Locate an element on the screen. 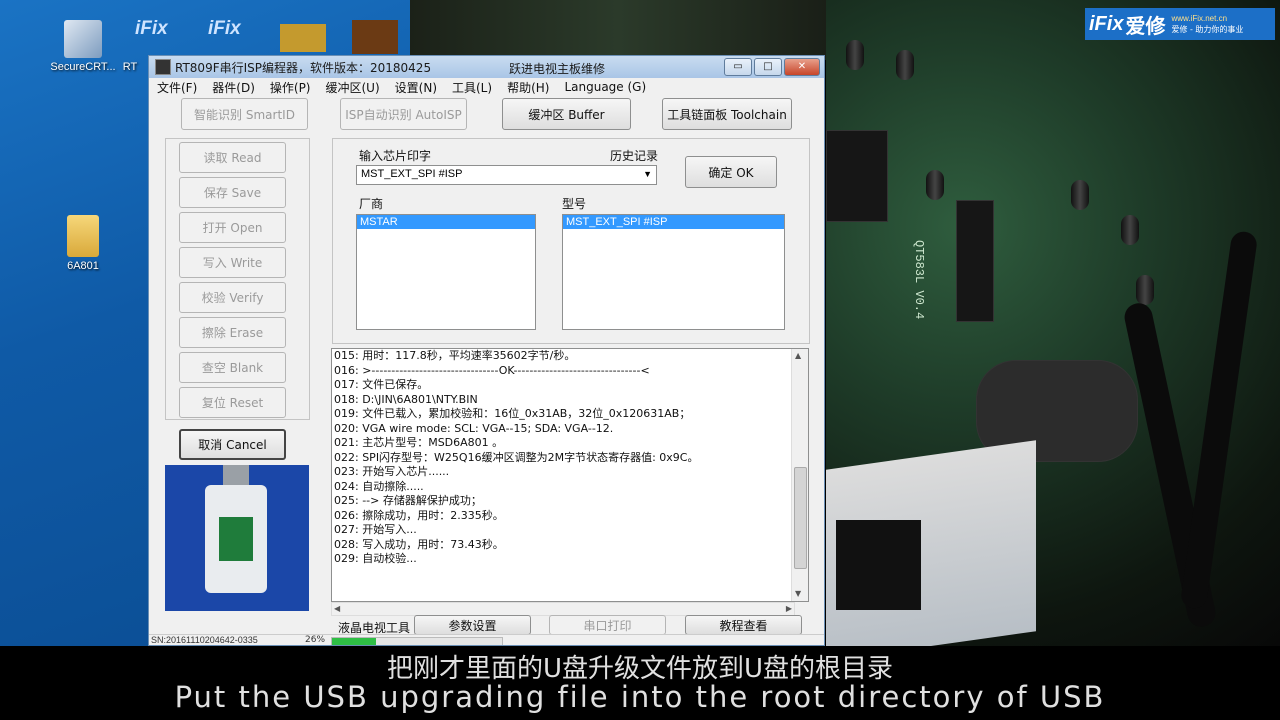 This screenshot has width=1280, height=720. logo-slogan: 爱修 - 助力你的事业 is located at coordinates (1207, 29).